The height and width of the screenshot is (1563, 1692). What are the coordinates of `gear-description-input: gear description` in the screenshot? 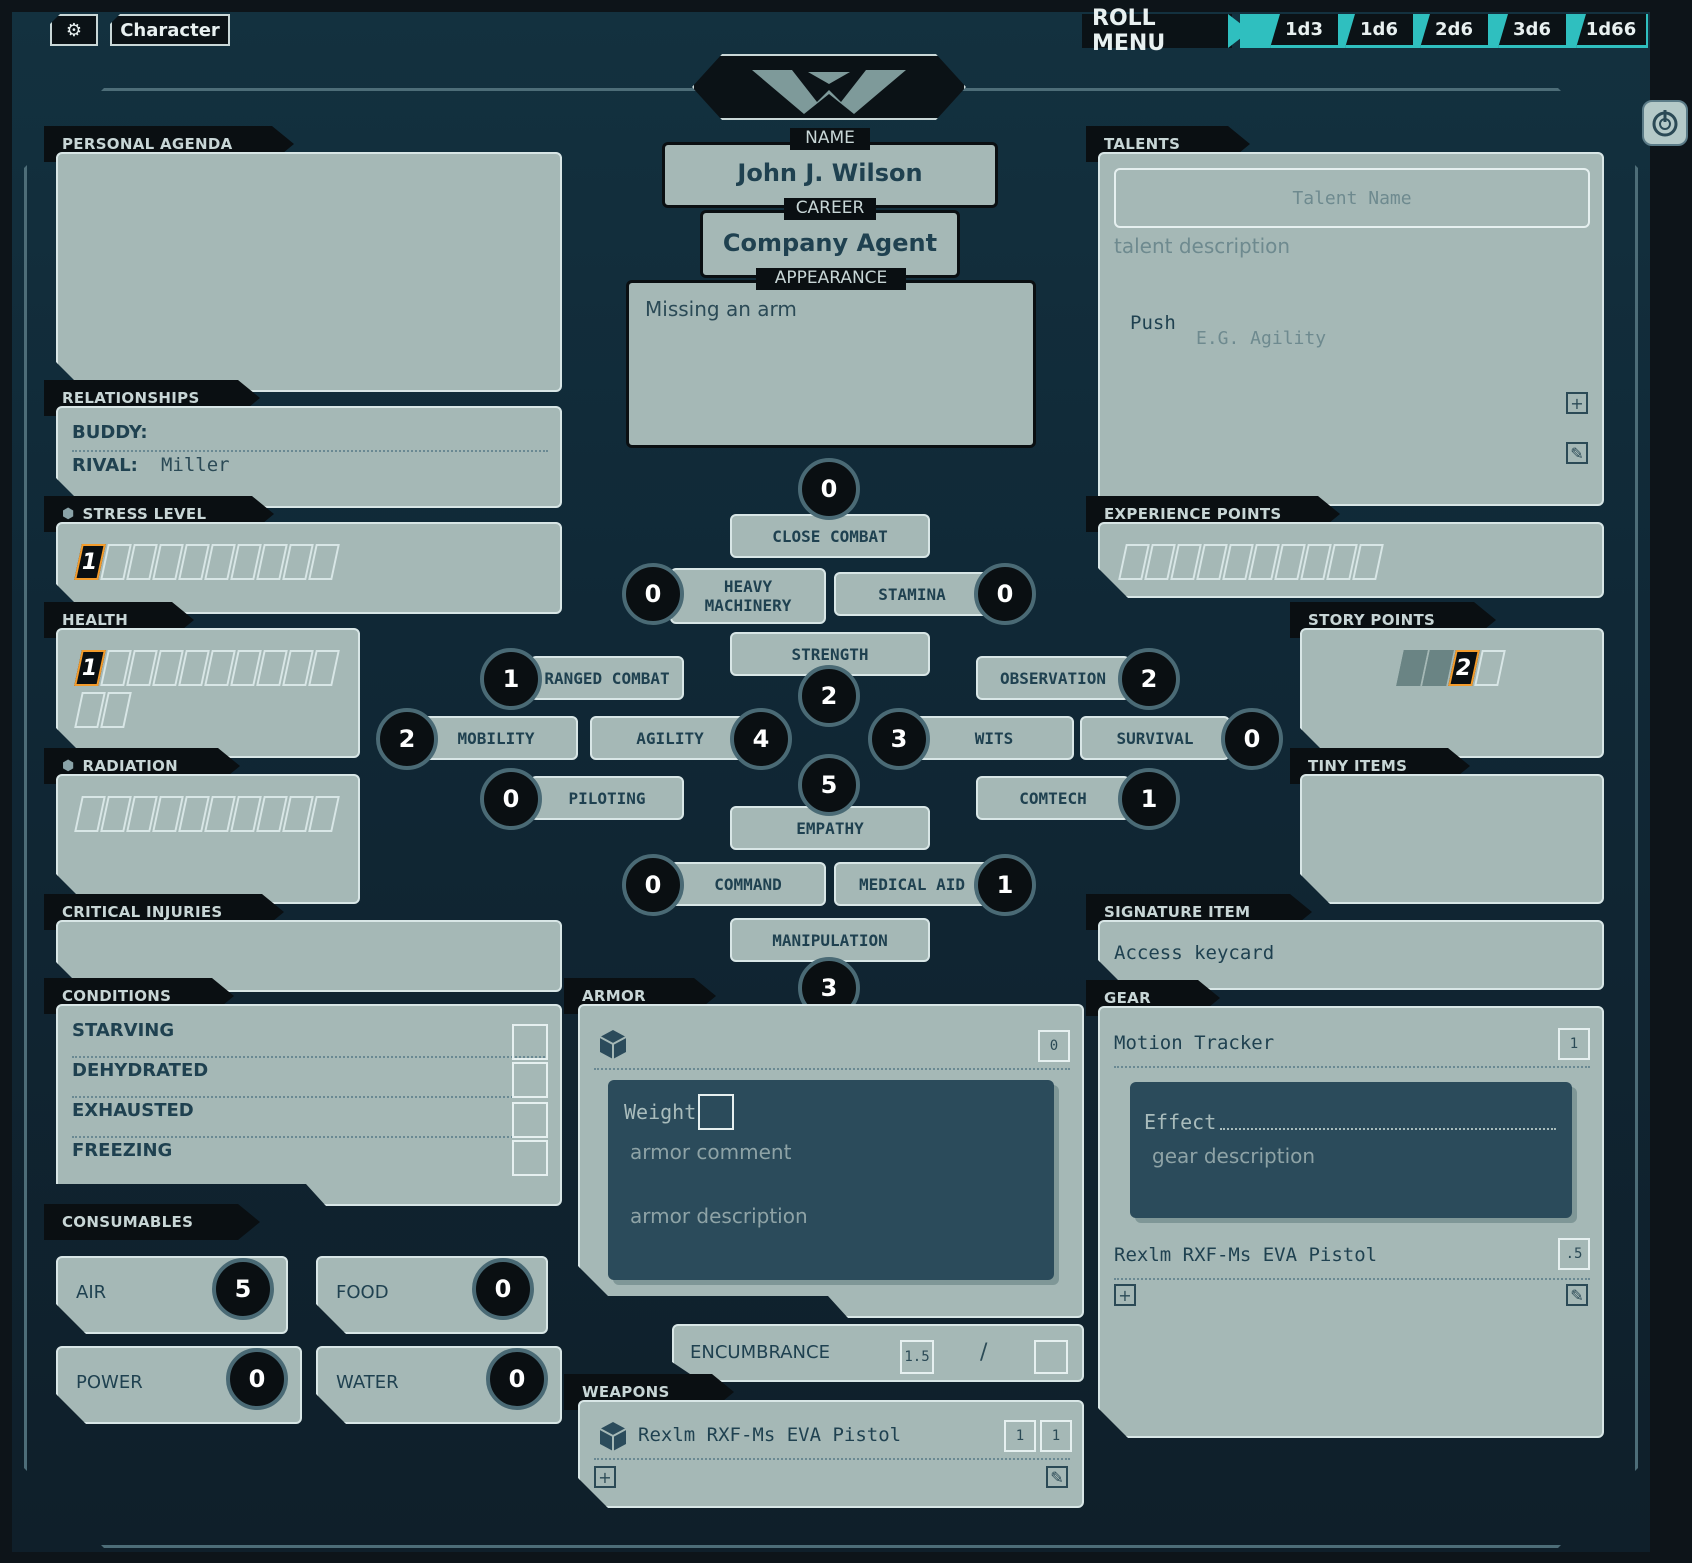 It's located at (1233, 1156).